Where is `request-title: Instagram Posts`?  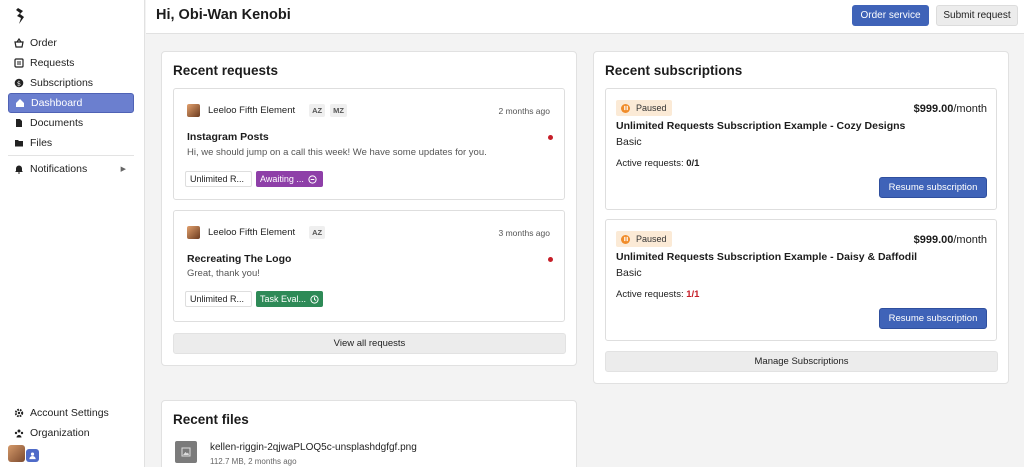
request-title: Instagram Posts is located at coordinates (228, 137).